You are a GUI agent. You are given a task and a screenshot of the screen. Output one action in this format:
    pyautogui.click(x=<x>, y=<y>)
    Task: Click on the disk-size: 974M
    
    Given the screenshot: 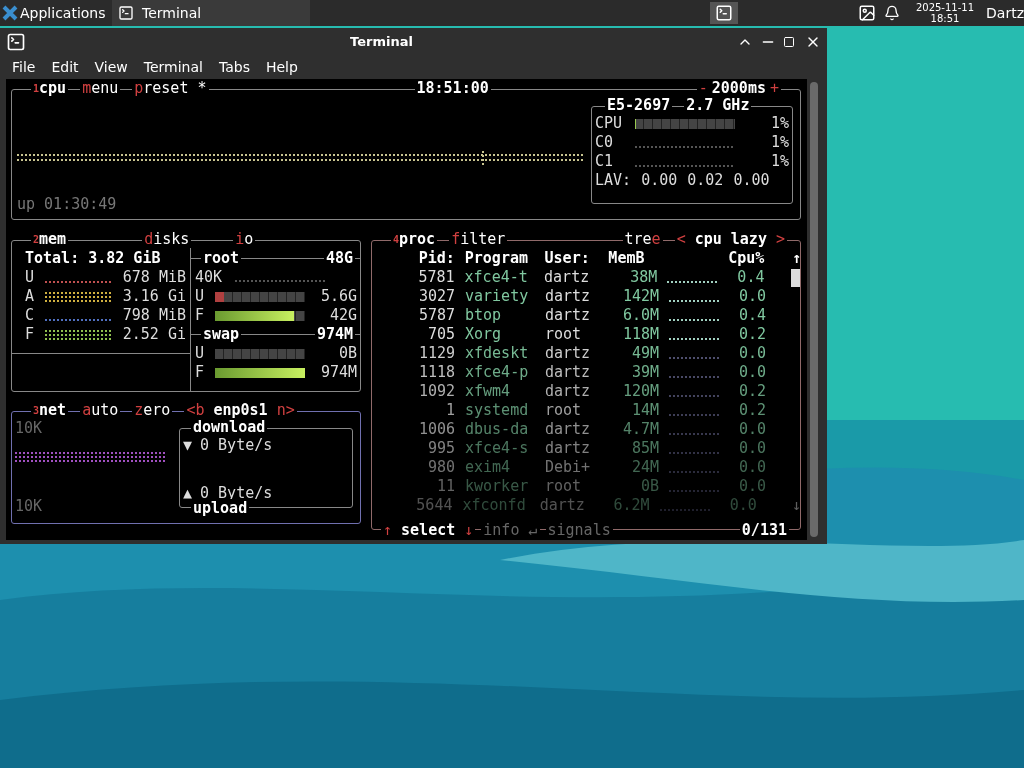 What is the action you would take?
    pyautogui.click(x=334, y=334)
    